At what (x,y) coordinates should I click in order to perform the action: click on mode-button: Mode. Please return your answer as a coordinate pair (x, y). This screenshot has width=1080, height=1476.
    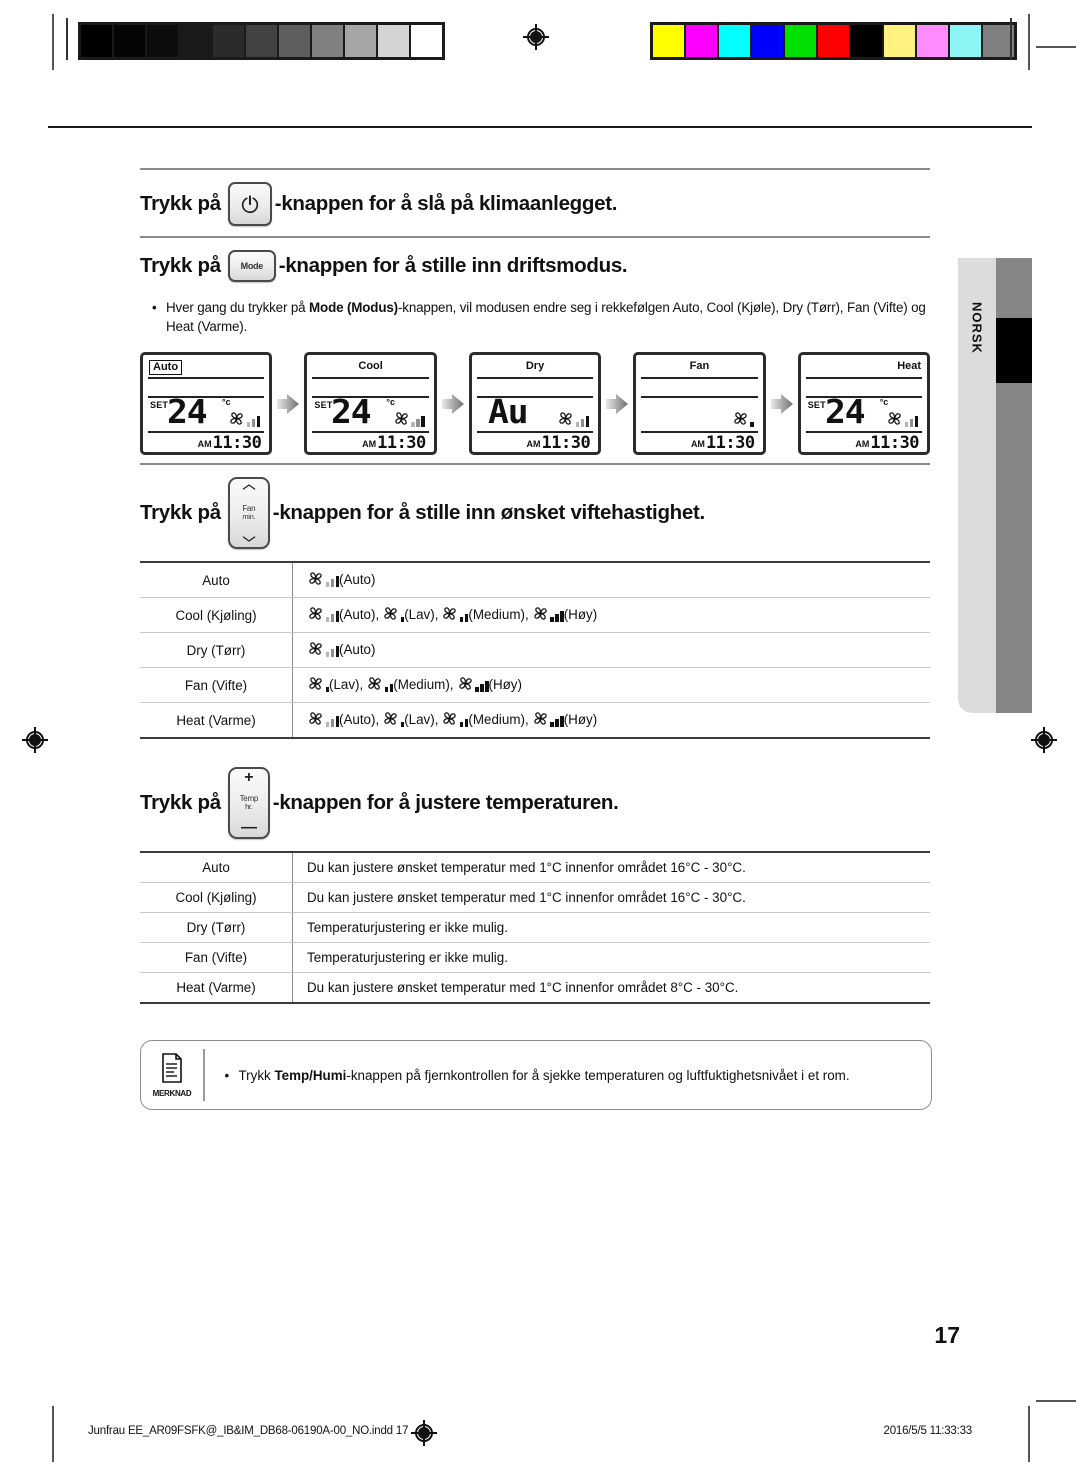
    Looking at the image, I should click on (251, 266).